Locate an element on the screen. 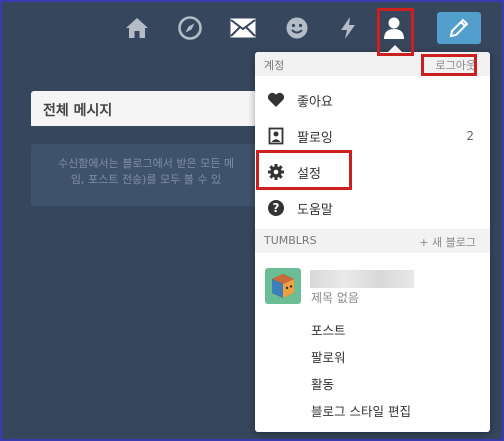 The image size is (504, 441). compose-button is located at coordinates (459, 28).